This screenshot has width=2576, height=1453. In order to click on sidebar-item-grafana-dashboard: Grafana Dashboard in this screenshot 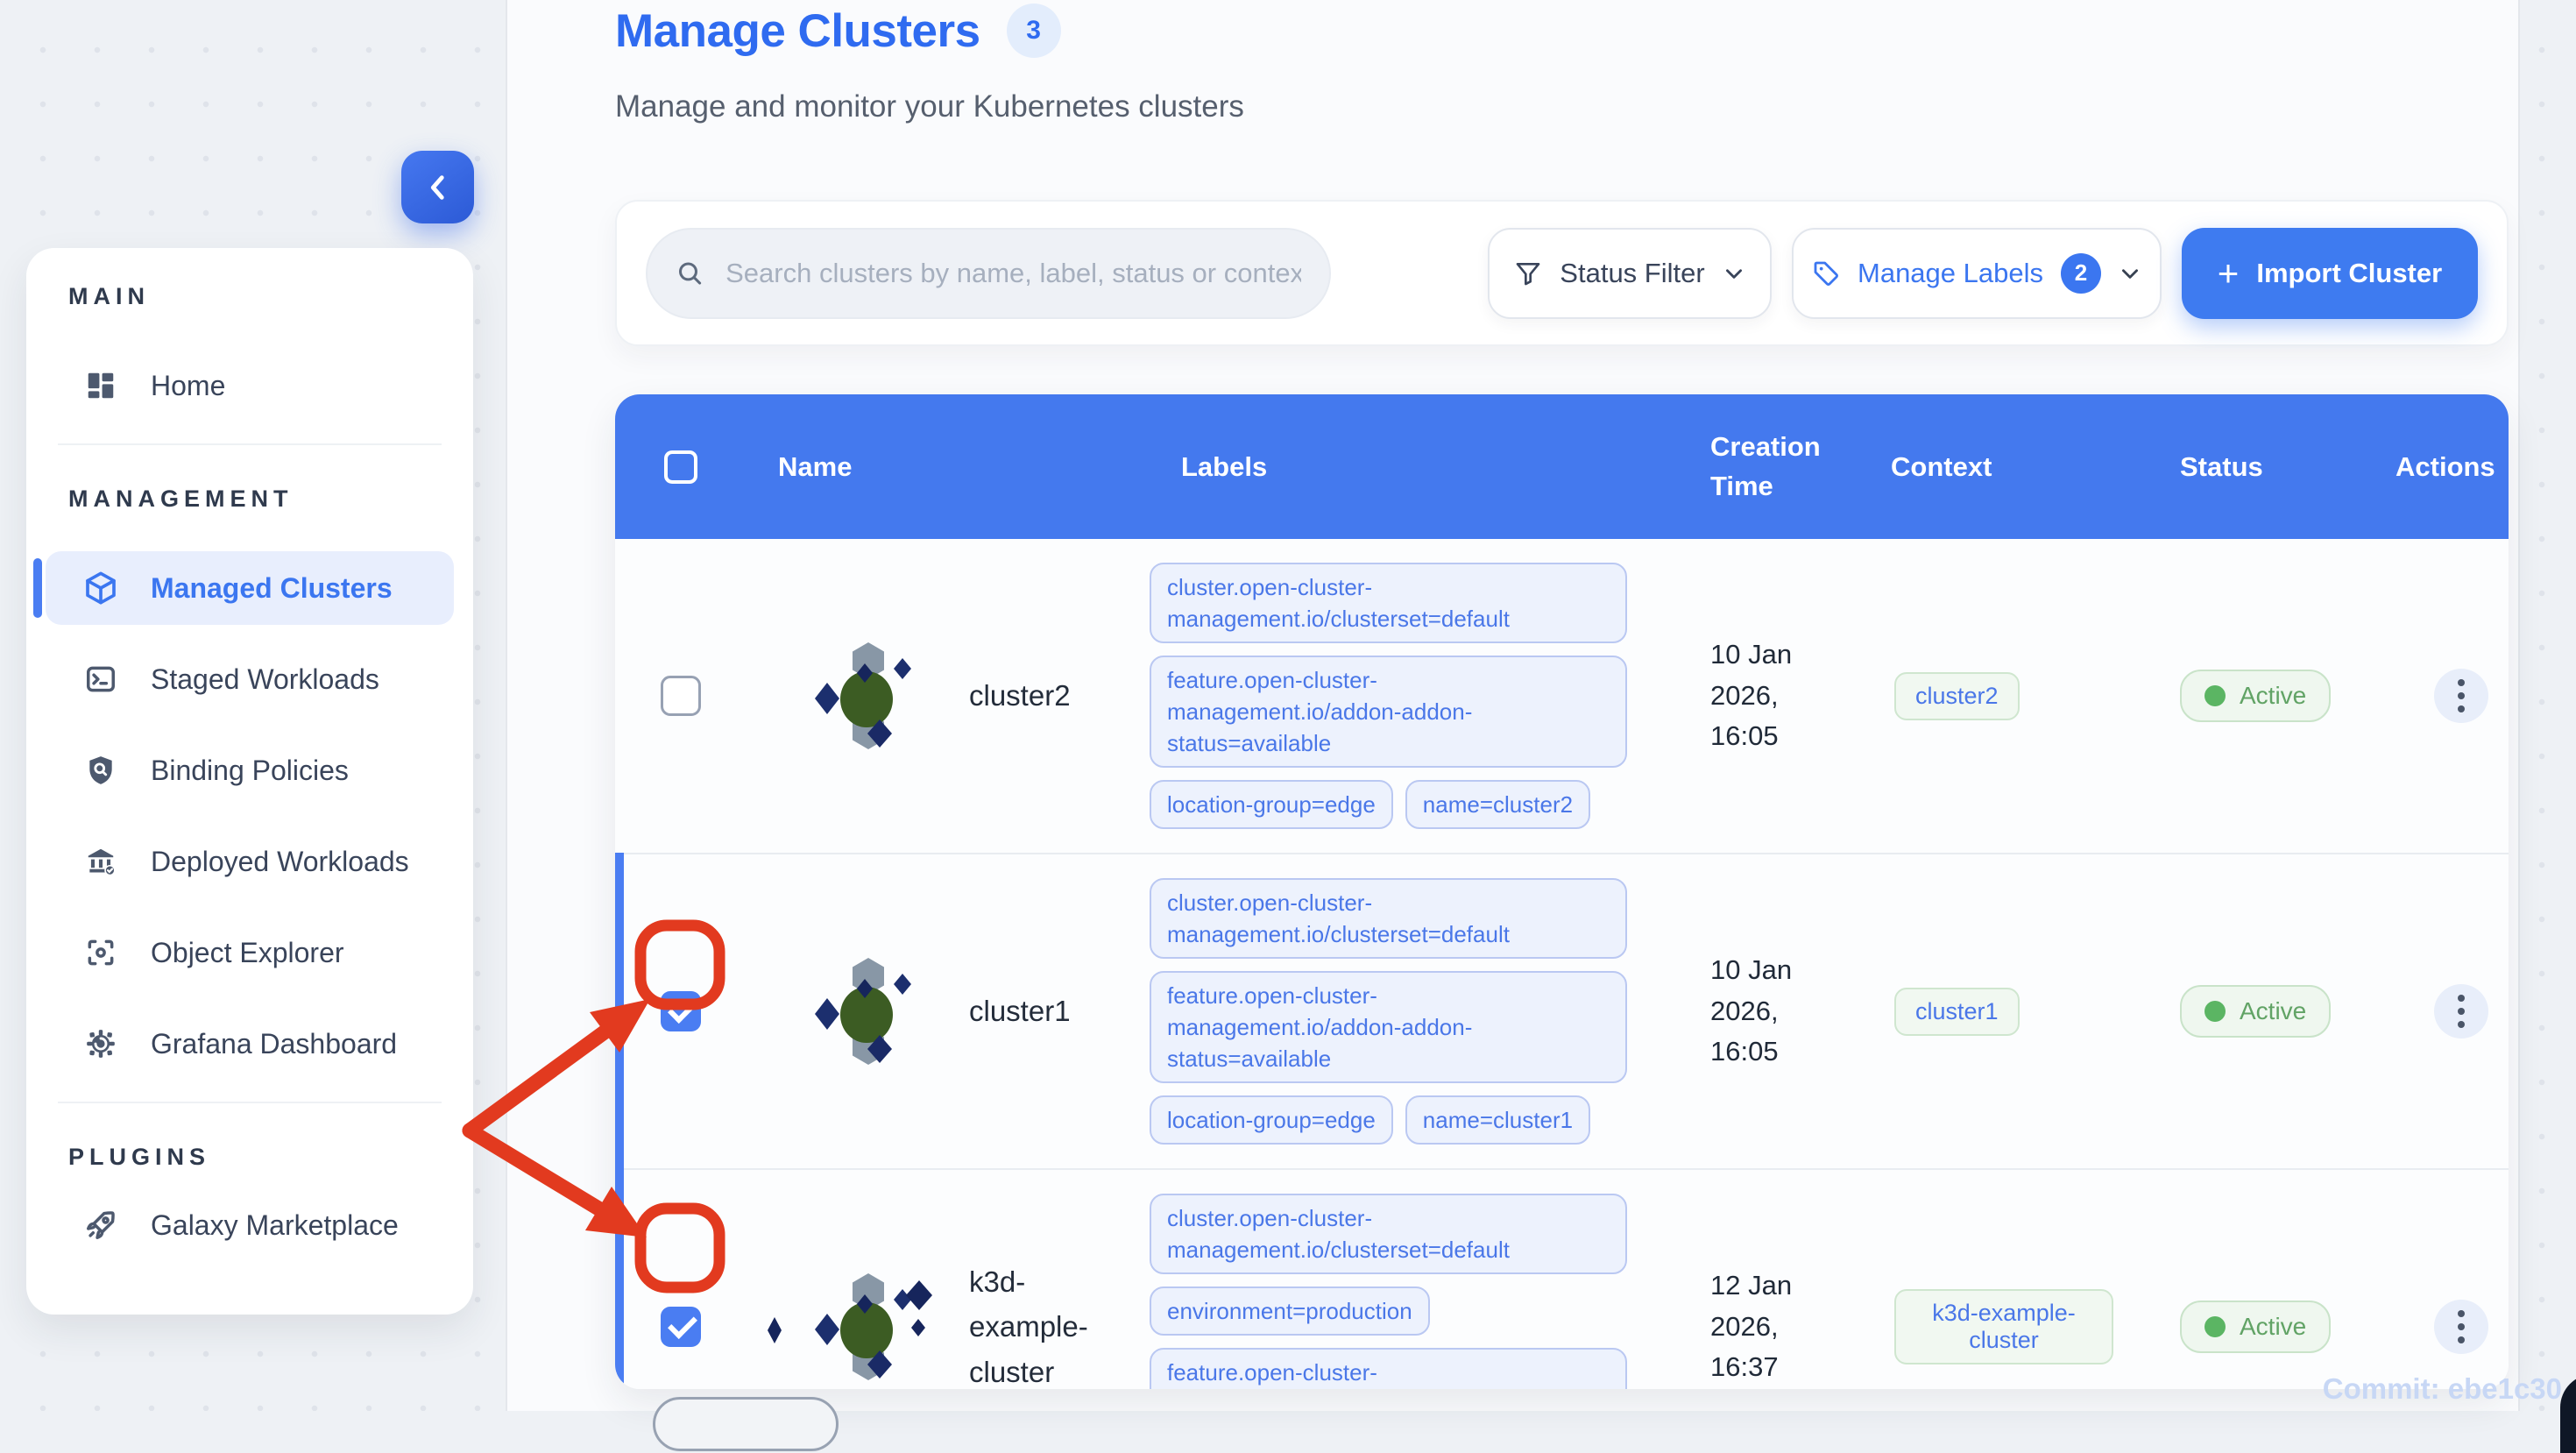, I will do `click(250, 1044)`.